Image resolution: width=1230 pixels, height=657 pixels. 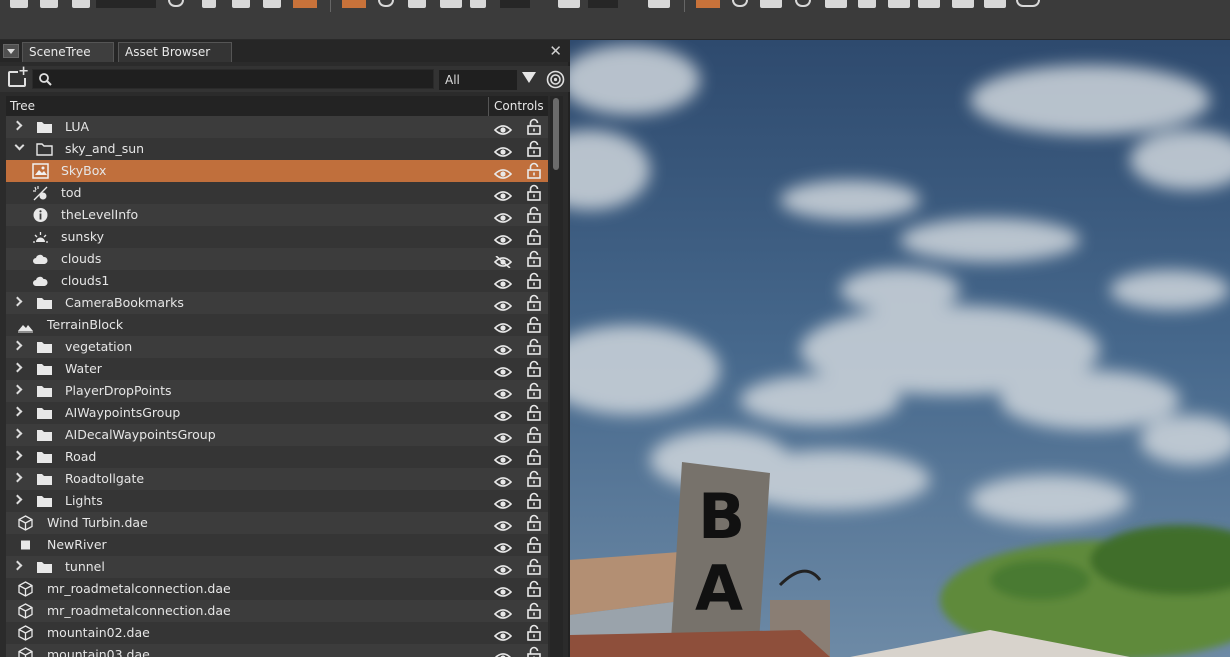 I want to click on chevron-down-icon, so click(x=19, y=145).